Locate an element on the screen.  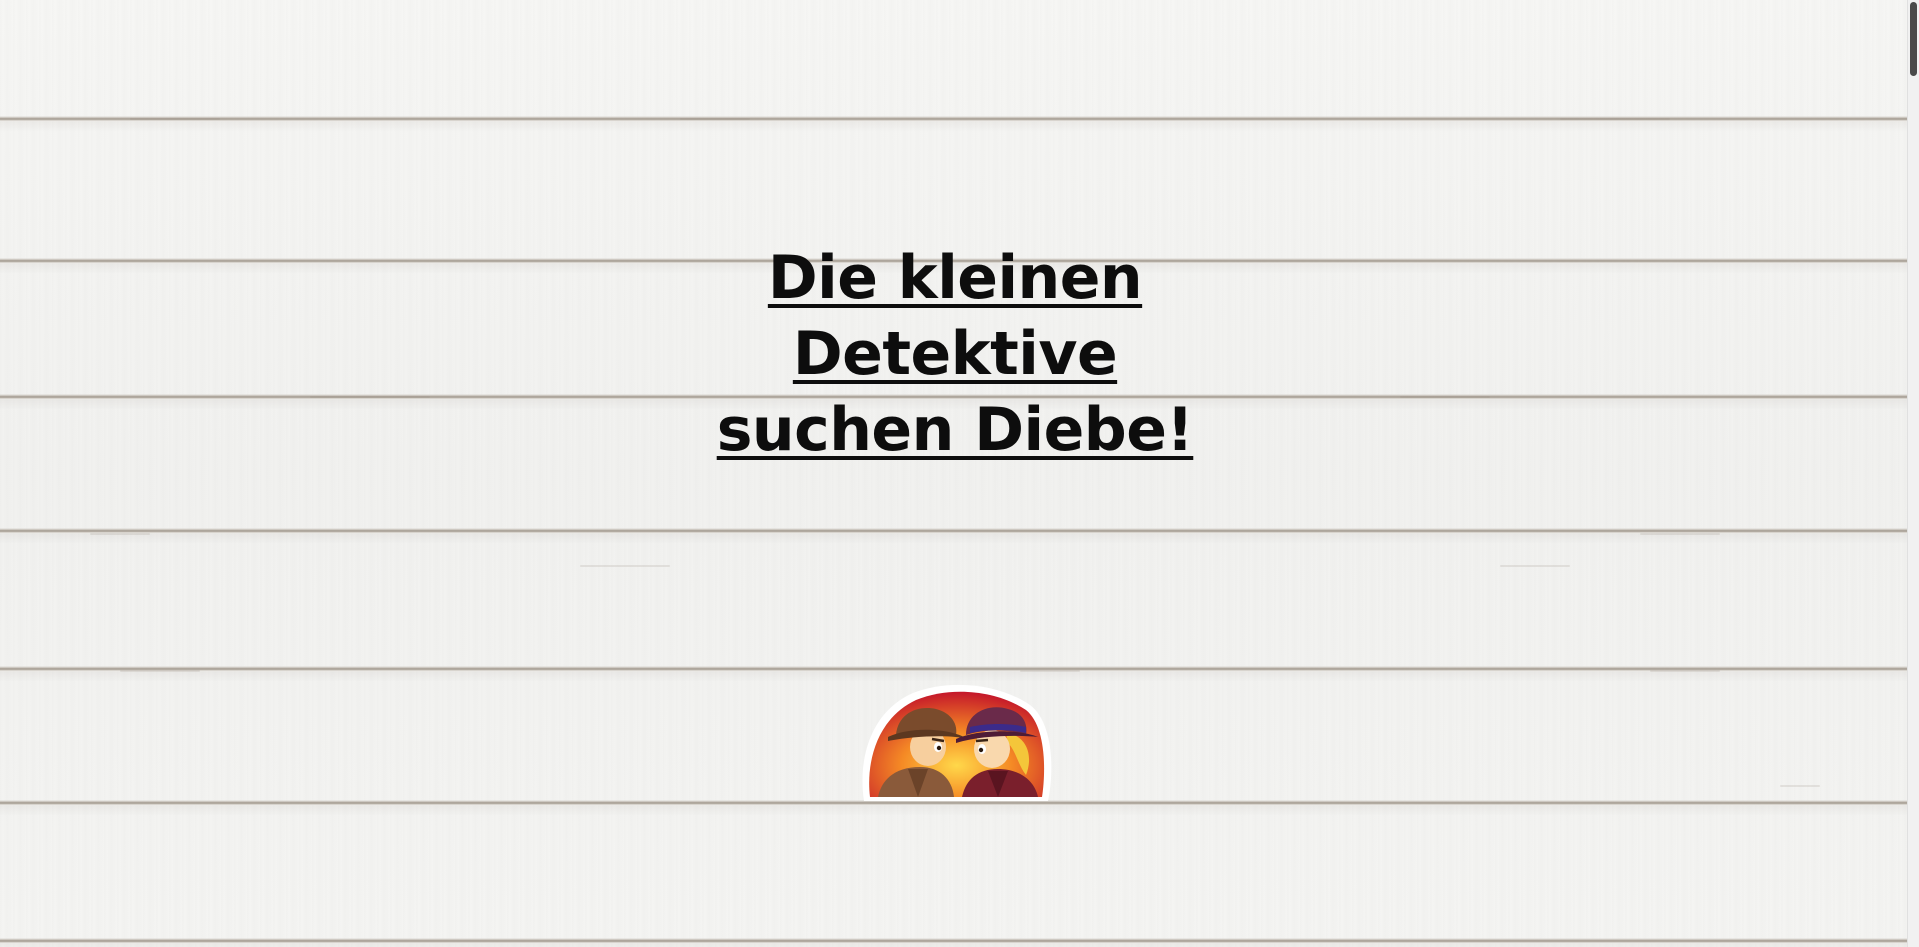
page-title: Die kleinen Detektive suchen Diebe! is located at coordinates (955, 354).